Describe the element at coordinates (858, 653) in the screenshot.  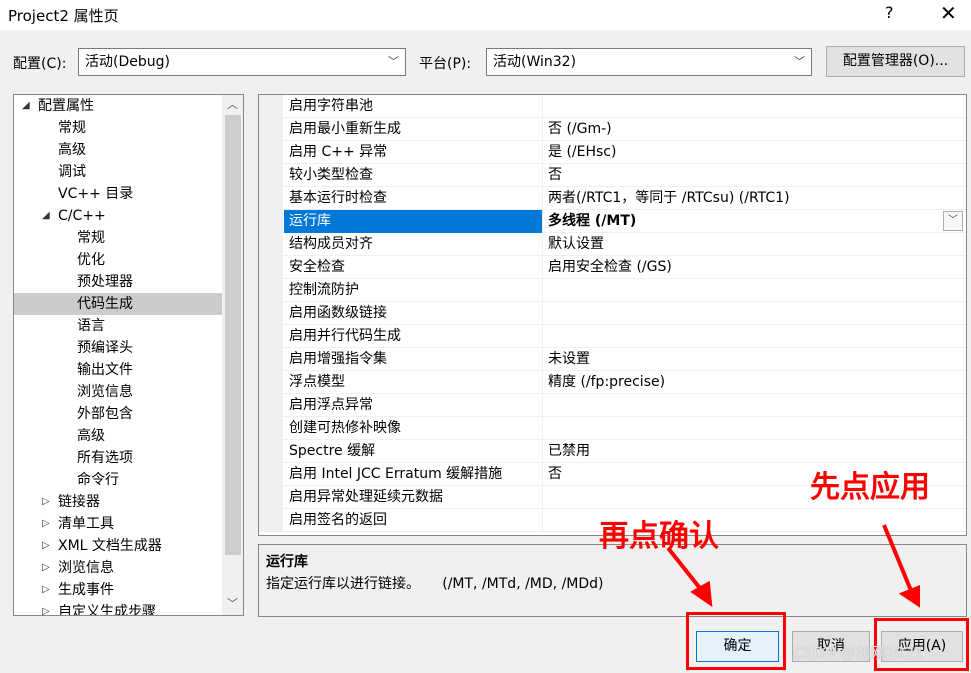
I see `watermark-text: CSDN @胡刚2021` at that location.